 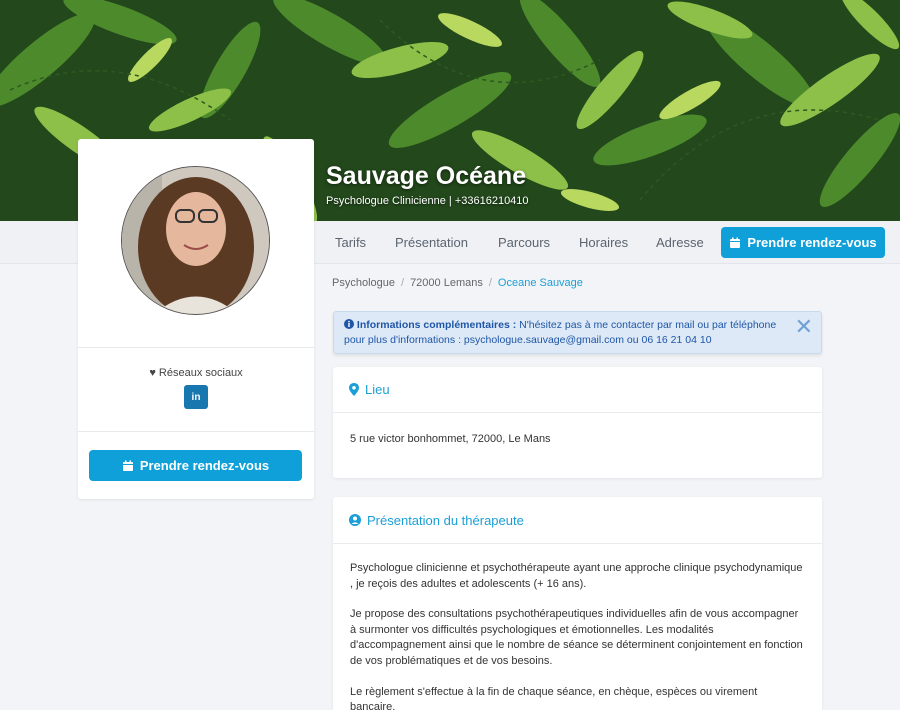 I want to click on book-appointment-button: Prendre rendez-vous, so click(x=803, y=242).